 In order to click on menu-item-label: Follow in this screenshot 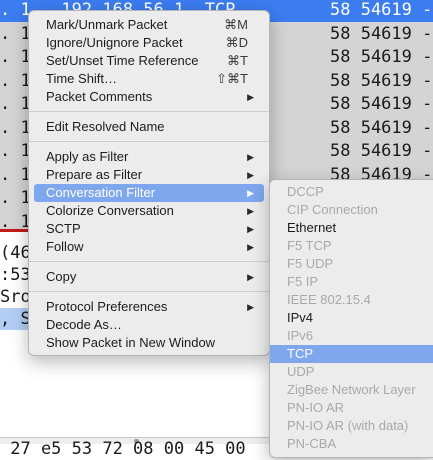, I will do `click(65, 246)`.